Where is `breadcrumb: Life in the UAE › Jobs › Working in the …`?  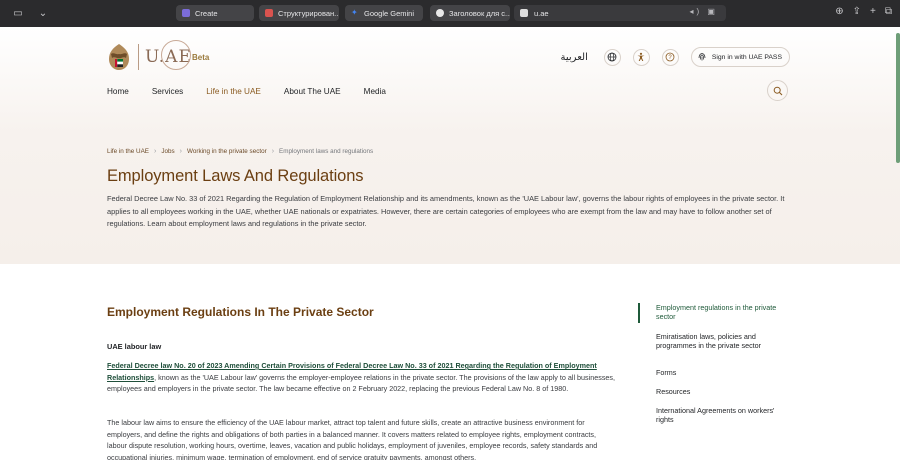 breadcrumb: Life in the UAE › Jobs › Working in the … is located at coordinates (240, 151).